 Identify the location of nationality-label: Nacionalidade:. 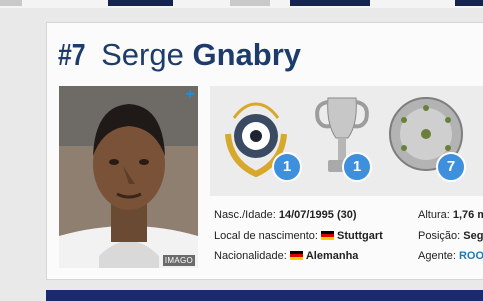
(250, 256).